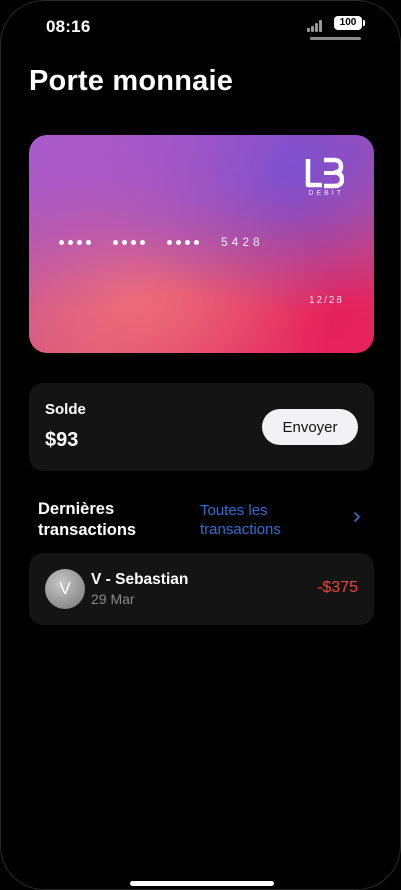 The image size is (401, 890). Describe the element at coordinates (201, 589) in the screenshot. I see `transaction-row: V V - Sebastian 29 Mar -$375` at that location.